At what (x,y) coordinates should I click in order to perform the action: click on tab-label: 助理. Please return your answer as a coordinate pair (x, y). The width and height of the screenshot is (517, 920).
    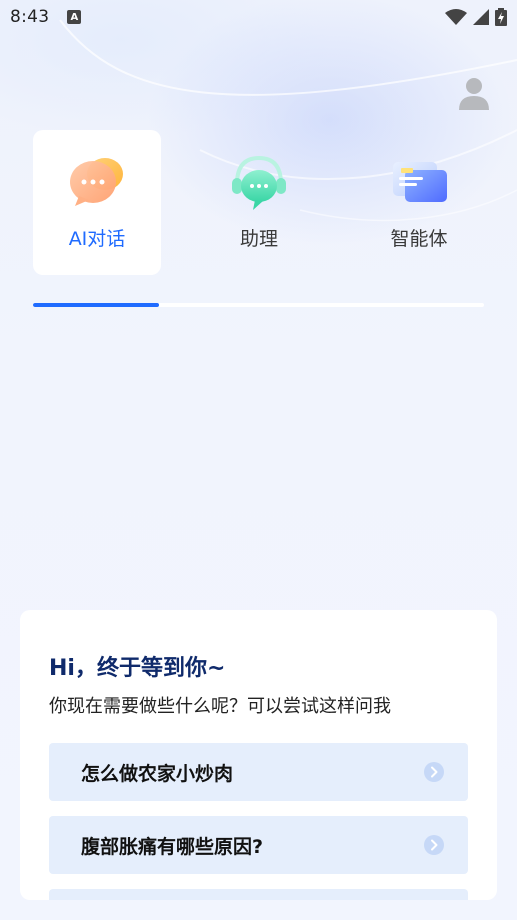
    Looking at the image, I should click on (258, 239).